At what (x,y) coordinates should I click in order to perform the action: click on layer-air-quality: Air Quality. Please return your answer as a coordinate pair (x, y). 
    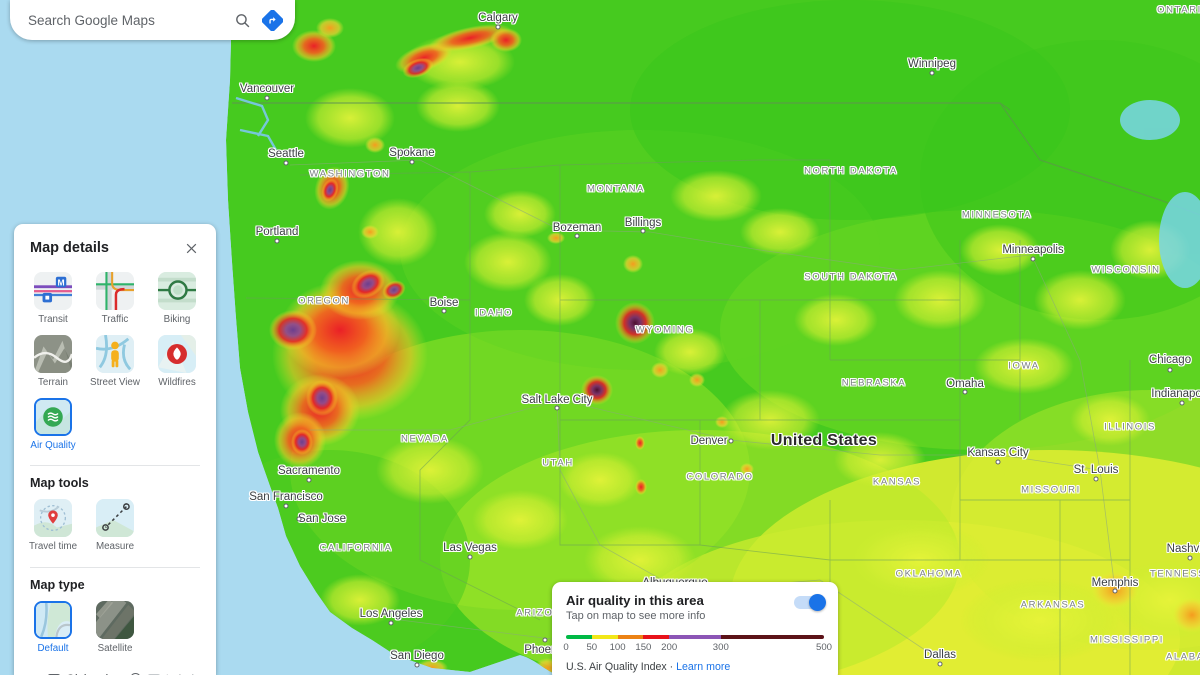
    Looking at the image, I should click on (53, 424).